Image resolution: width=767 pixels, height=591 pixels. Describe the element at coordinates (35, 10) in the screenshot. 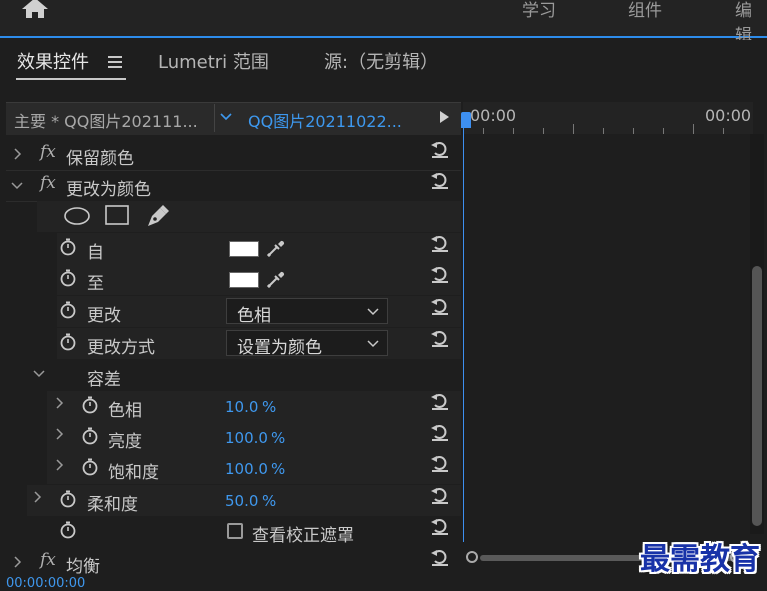

I see `home-icon` at that location.